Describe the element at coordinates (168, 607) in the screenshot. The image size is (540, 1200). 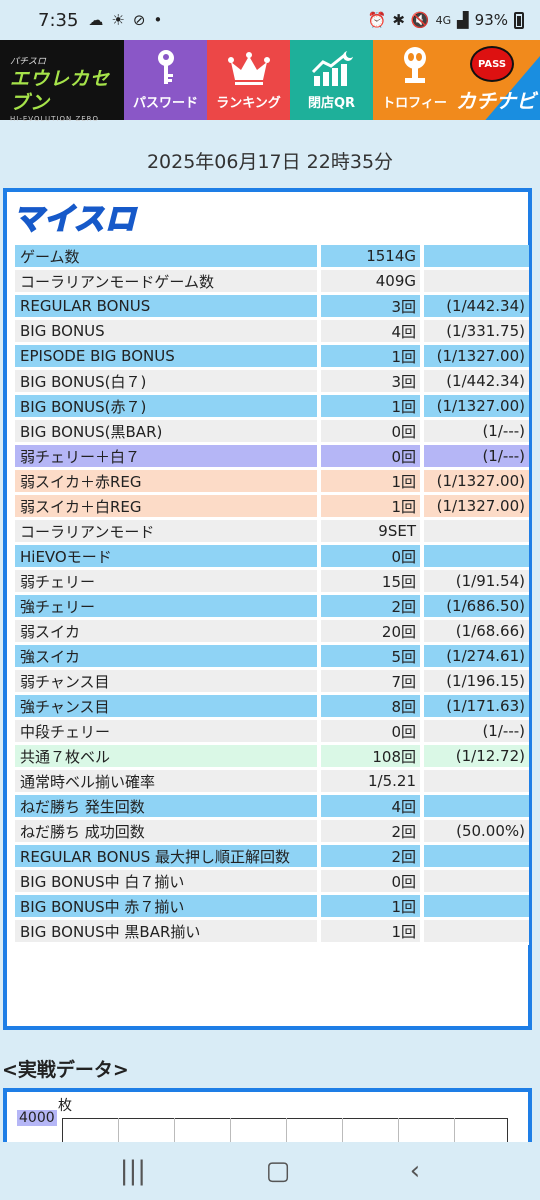
I see `row-label: 強チェリー` at that location.